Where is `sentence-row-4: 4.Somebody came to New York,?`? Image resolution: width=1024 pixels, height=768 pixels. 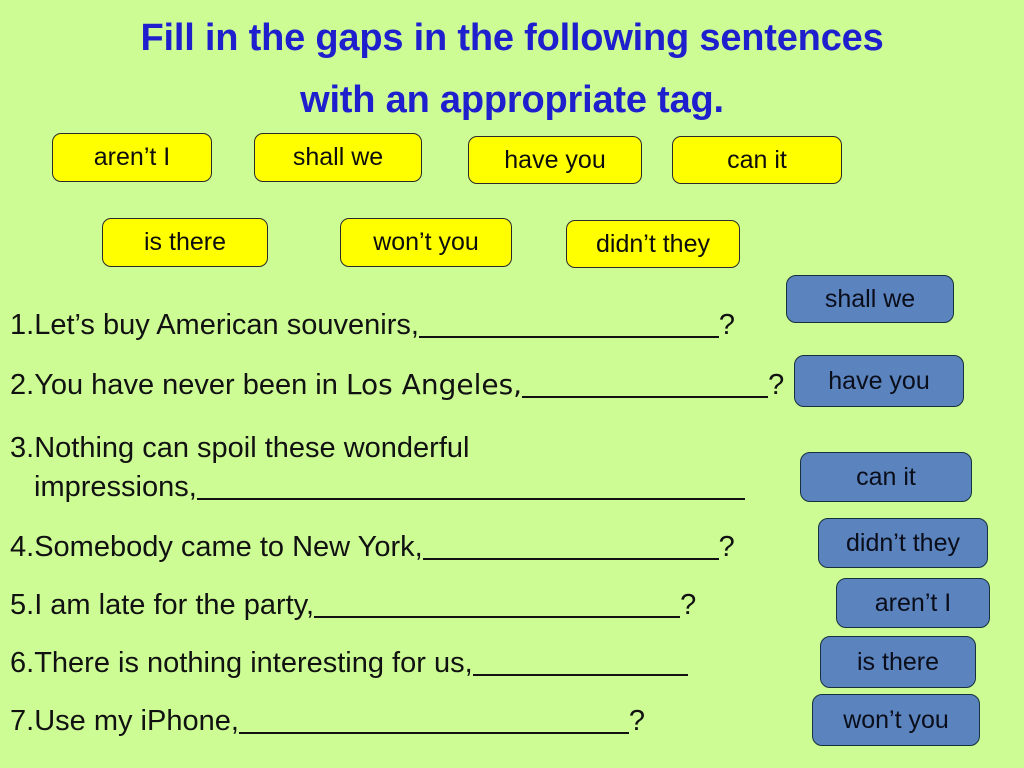 sentence-row-4: 4.Somebody came to New York,? is located at coordinates (372, 547).